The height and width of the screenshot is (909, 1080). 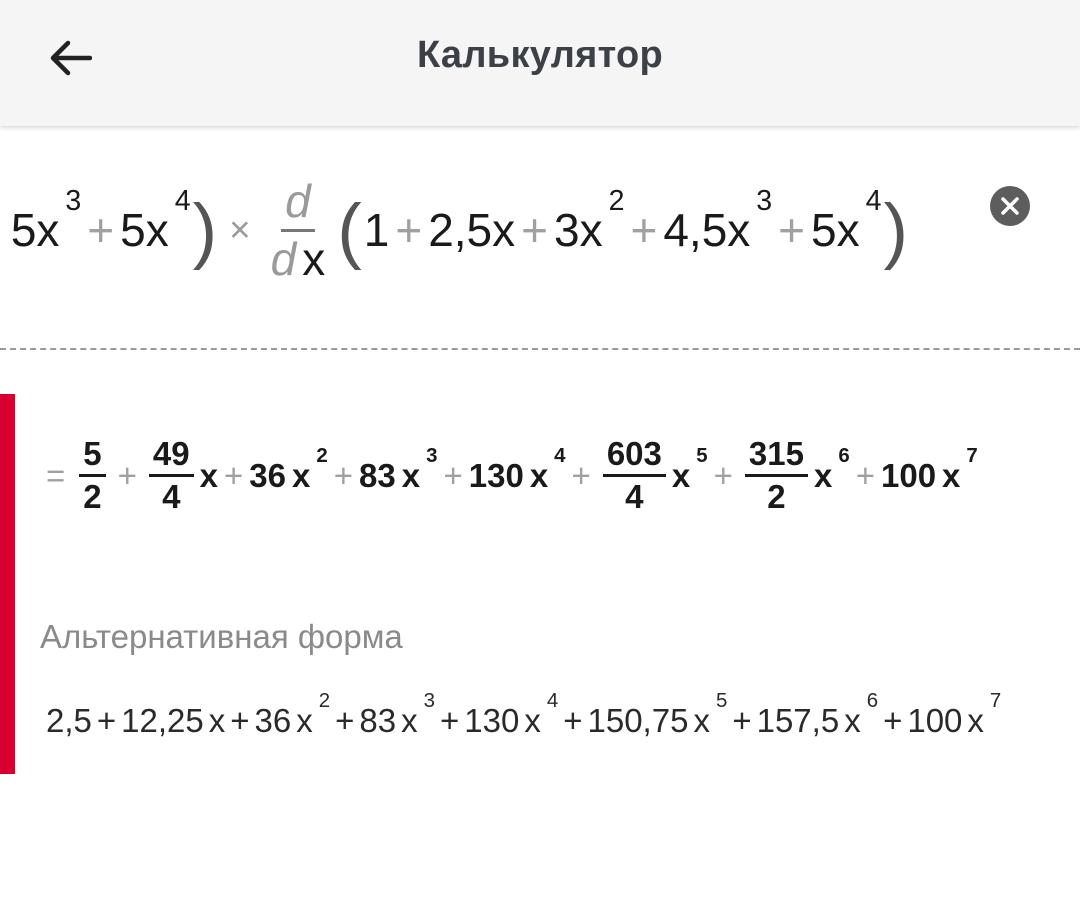 What do you see at coordinates (471, 230) in the screenshot?
I see `input-term: 2,5x` at bounding box center [471, 230].